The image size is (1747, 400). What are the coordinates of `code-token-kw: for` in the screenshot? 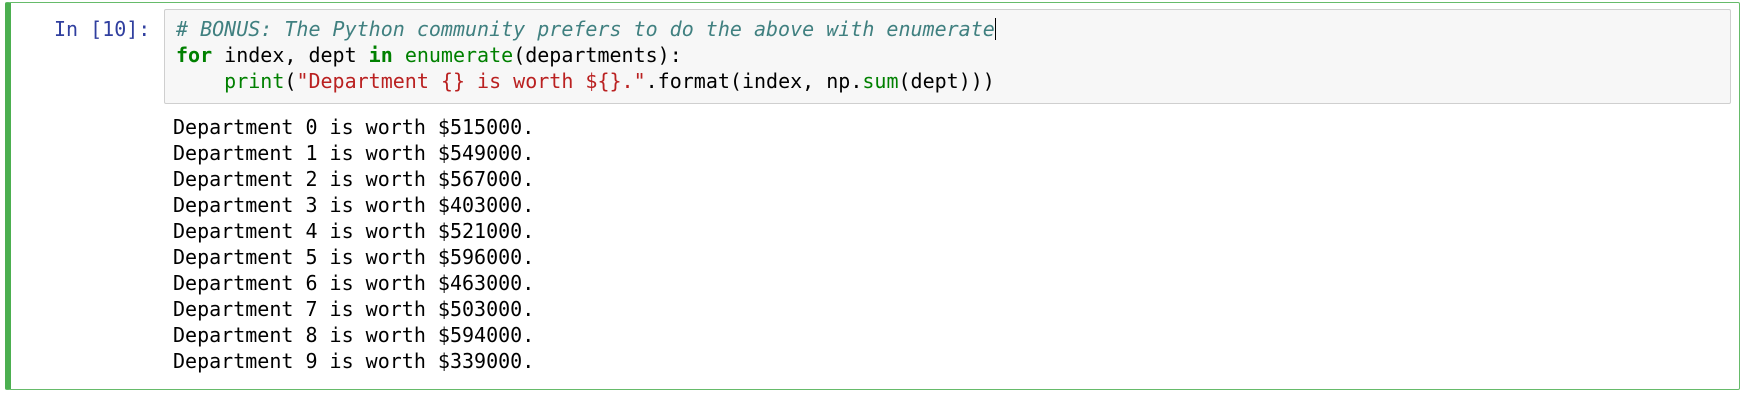 It's located at (194, 55).